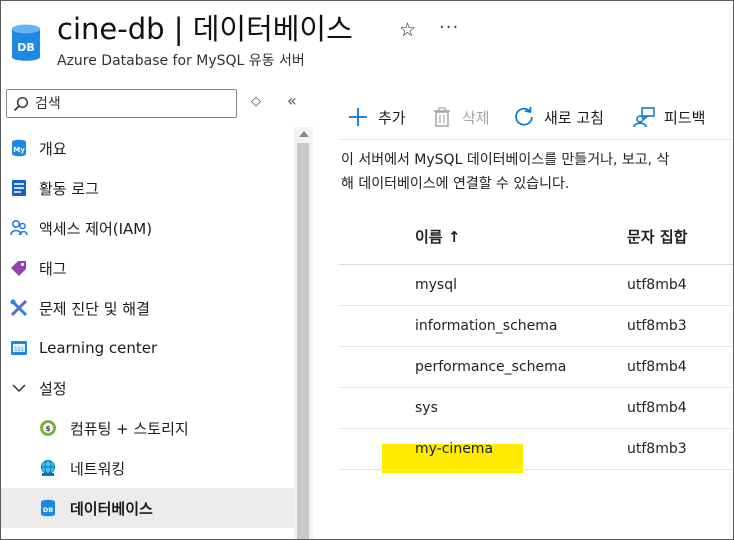 This screenshot has height=540, width=734. Describe the element at coordinates (133, 103) in the screenshot. I see `search-input` at that location.